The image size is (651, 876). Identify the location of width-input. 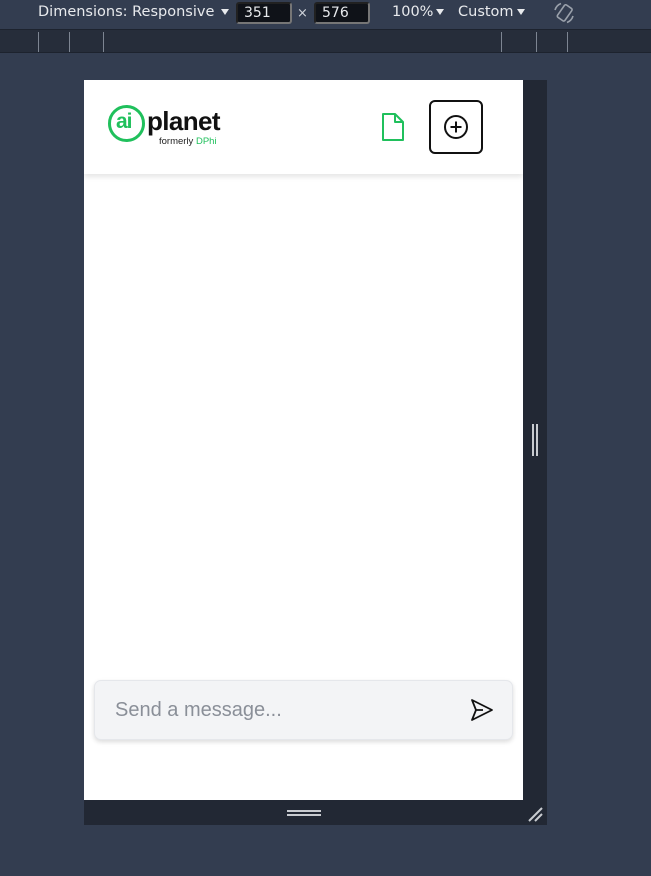
(264, 13).